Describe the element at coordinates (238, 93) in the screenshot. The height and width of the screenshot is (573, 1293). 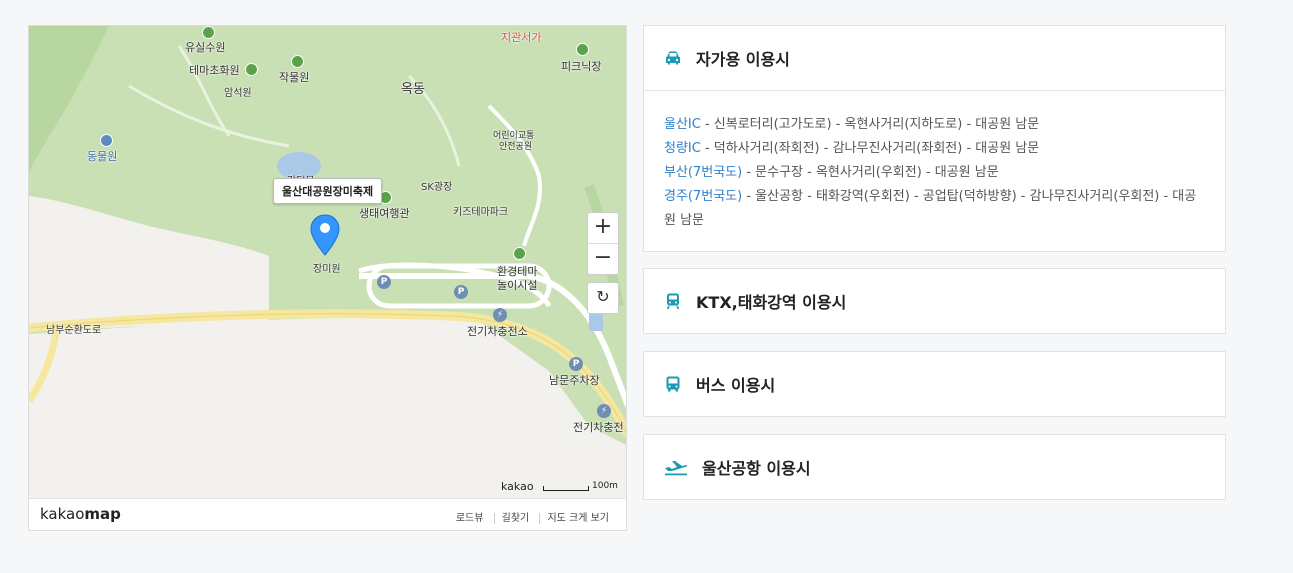
I see `map-label-amseok: 암석원` at that location.